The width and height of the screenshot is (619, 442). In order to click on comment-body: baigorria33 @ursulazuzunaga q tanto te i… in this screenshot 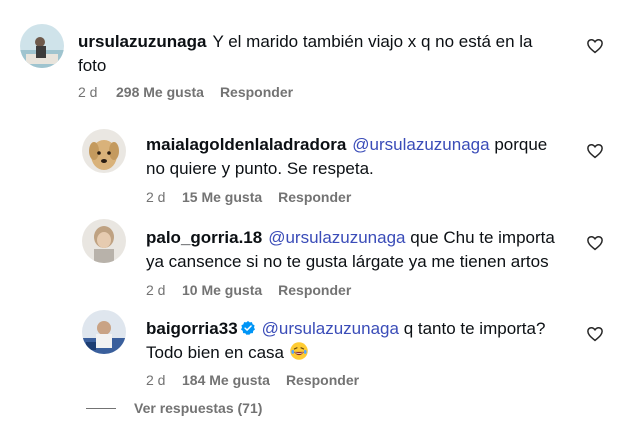, I will do `click(361, 341)`.